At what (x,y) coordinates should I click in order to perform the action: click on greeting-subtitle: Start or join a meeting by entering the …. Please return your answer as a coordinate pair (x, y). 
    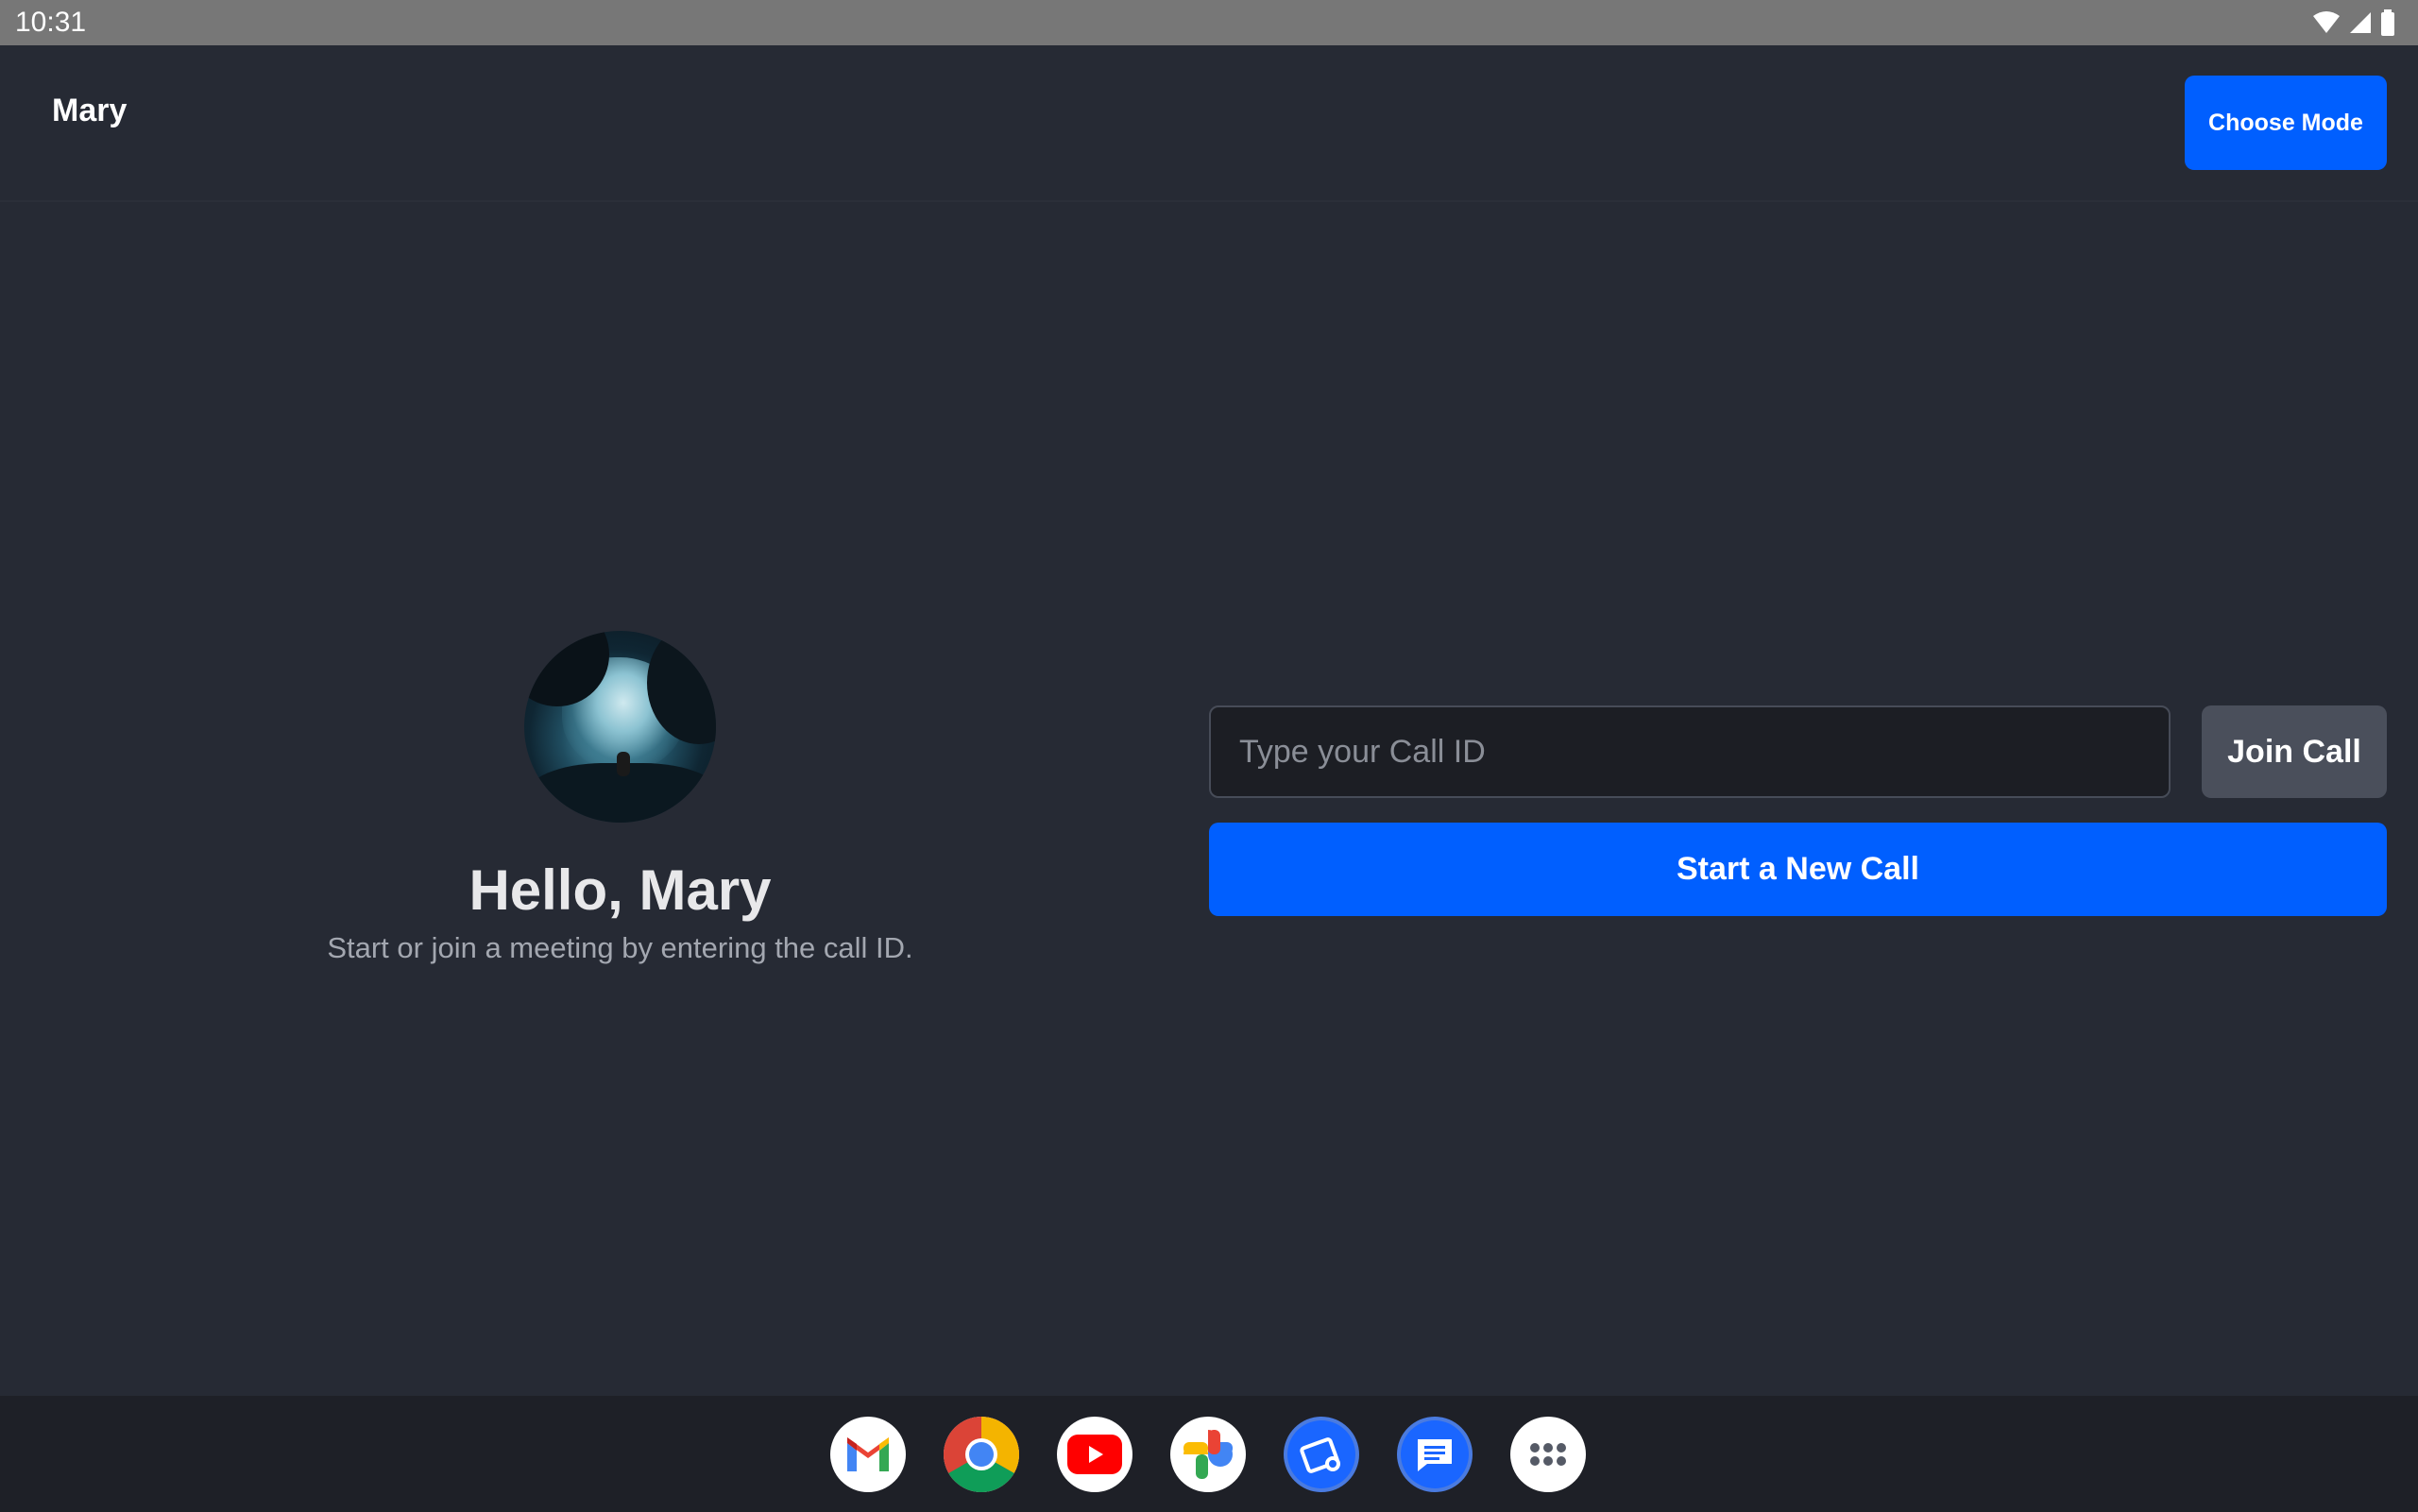
    Looking at the image, I should click on (620, 948).